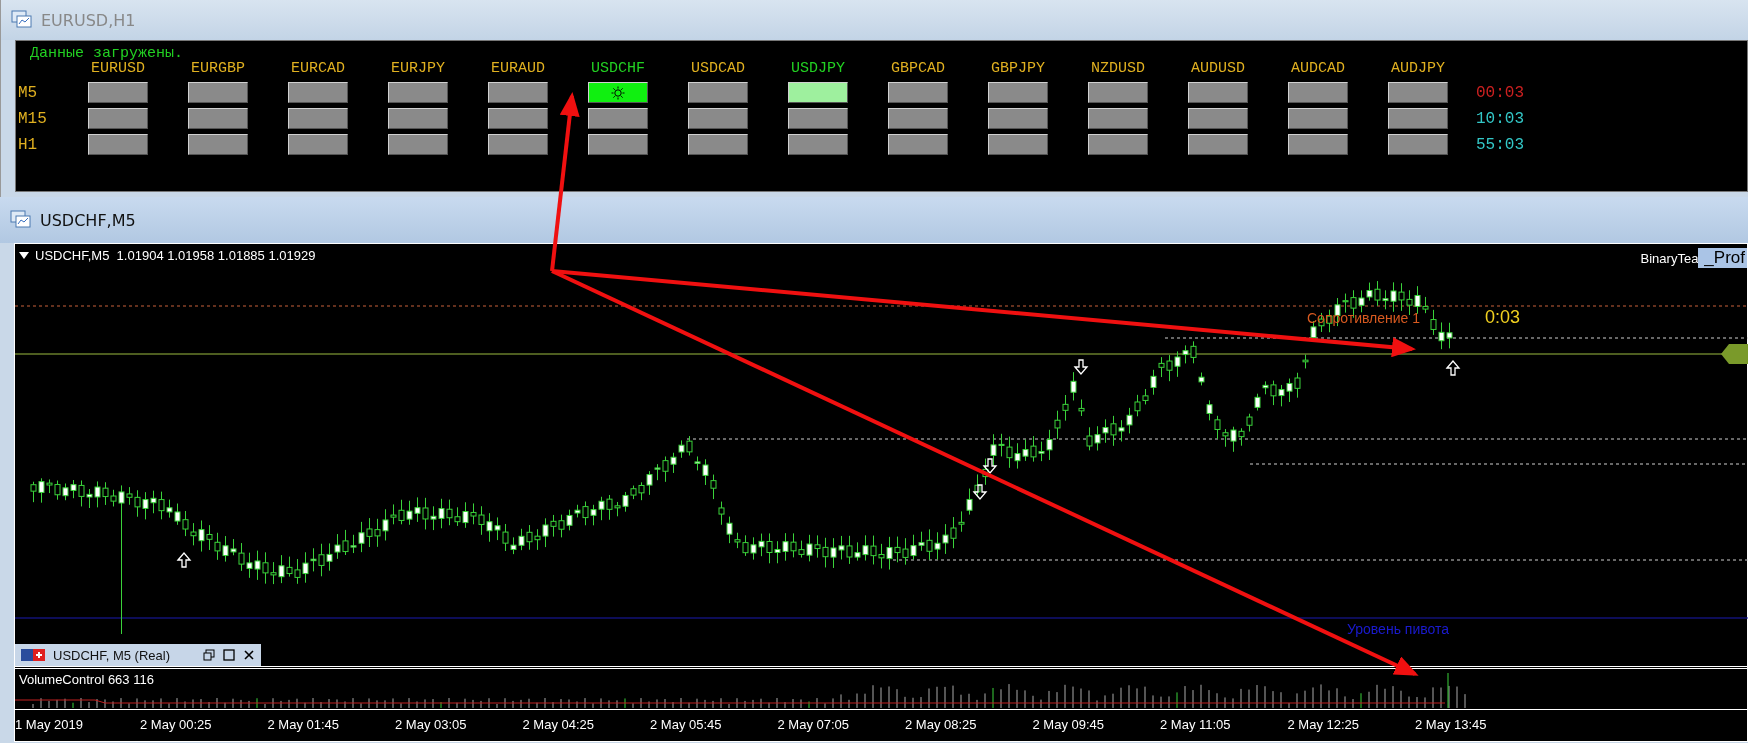  What do you see at coordinates (1418, 69) in the screenshot?
I see `symbol-label: AUDJPY` at bounding box center [1418, 69].